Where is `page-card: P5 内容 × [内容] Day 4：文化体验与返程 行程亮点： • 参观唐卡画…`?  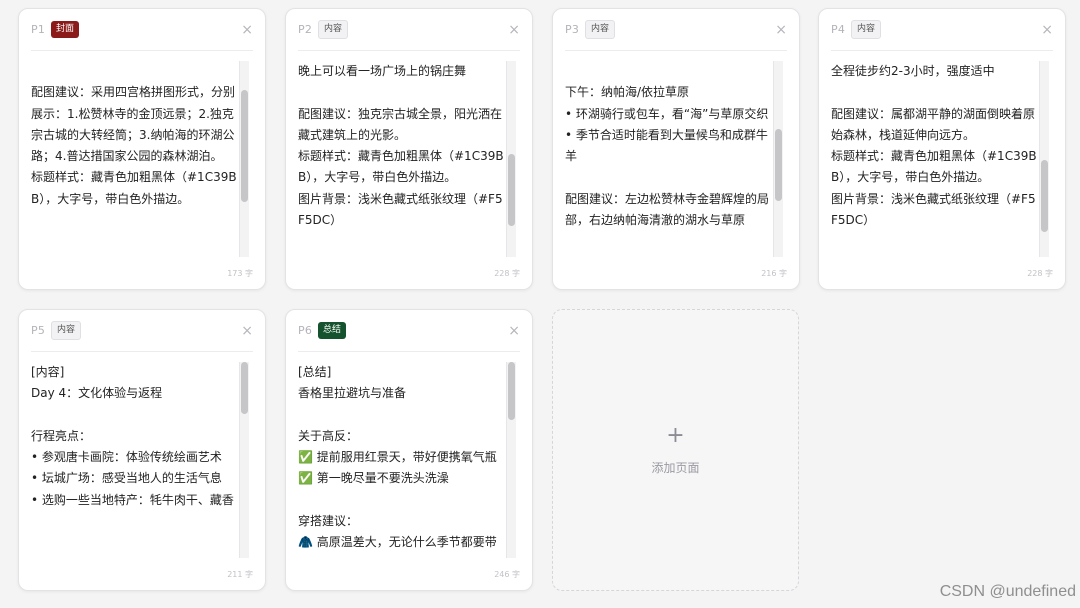
page-card: P5 内容 × [内容] Day 4：文化体验与返程 行程亮点： • 参观唐卡画… is located at coordinates (142, 450).